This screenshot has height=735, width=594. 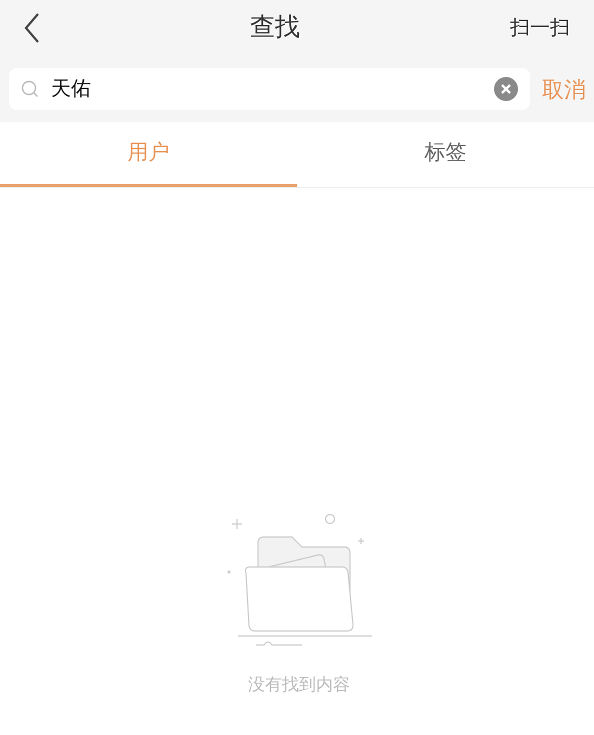 What do you see at coordinates (71, 89) in the screenshot?
I see `search-text: 天佑` at bounding box center [71, 89].